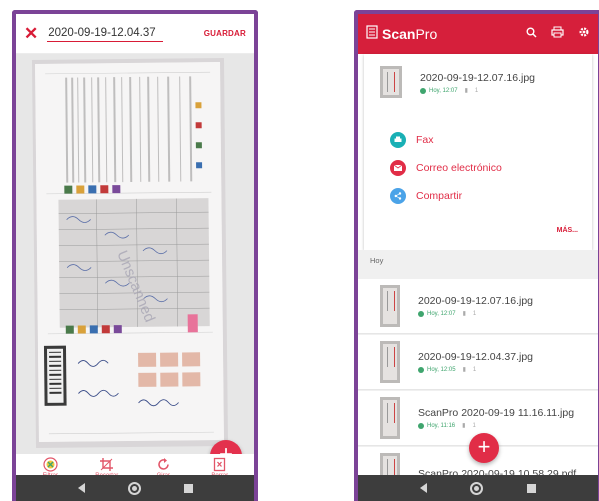 Image resolution: width=599 pixels, height=501 pixels. What do you see at coordinates (557, 34) in the screenshot?
I see `printer-icon` at bounding box center [557, 34].